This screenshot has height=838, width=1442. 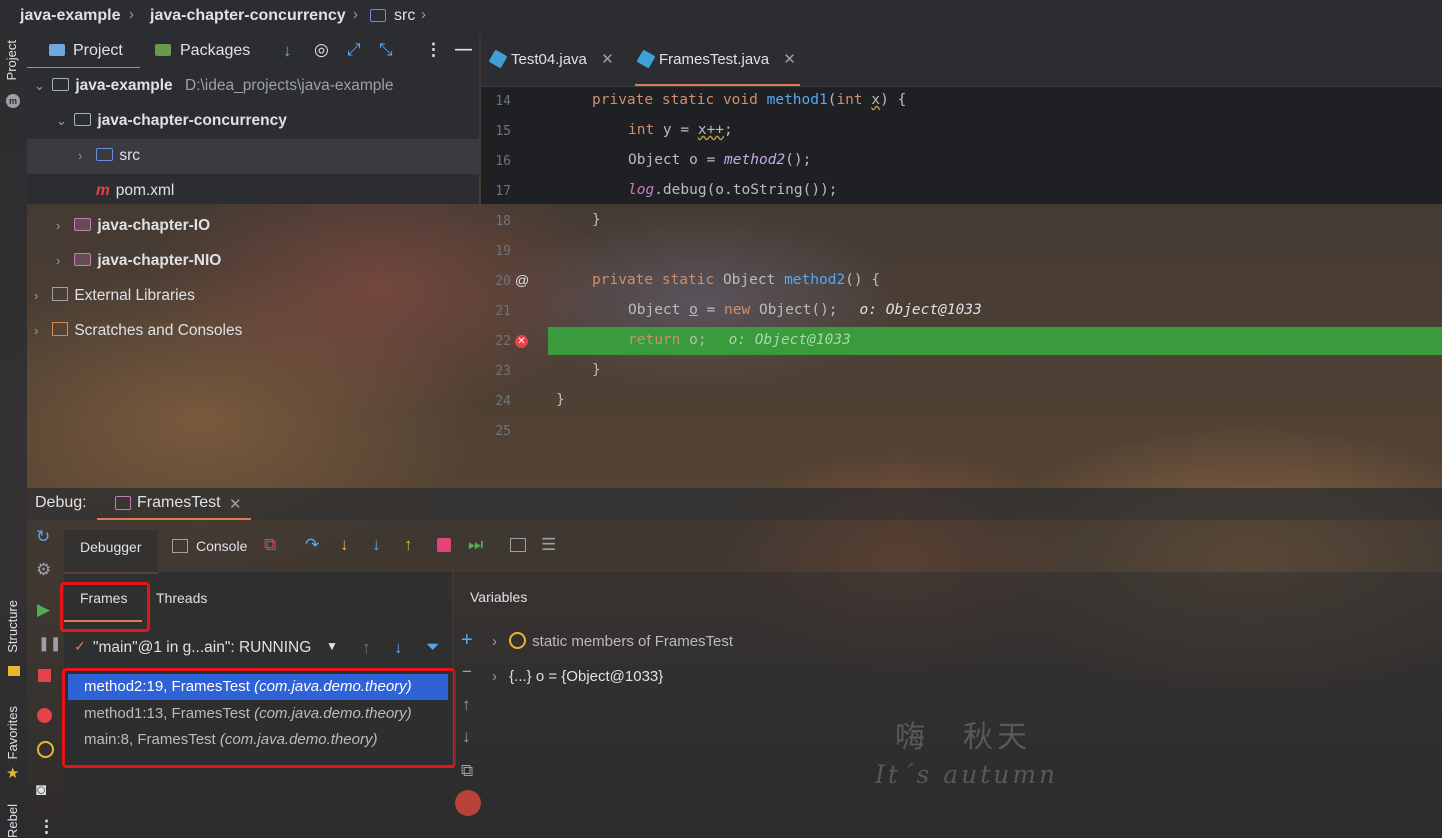 What do you see at coordinates (408, 545) in the screenshot?
I see `step-out-icon: ↑` at bounding box center [408, 545].